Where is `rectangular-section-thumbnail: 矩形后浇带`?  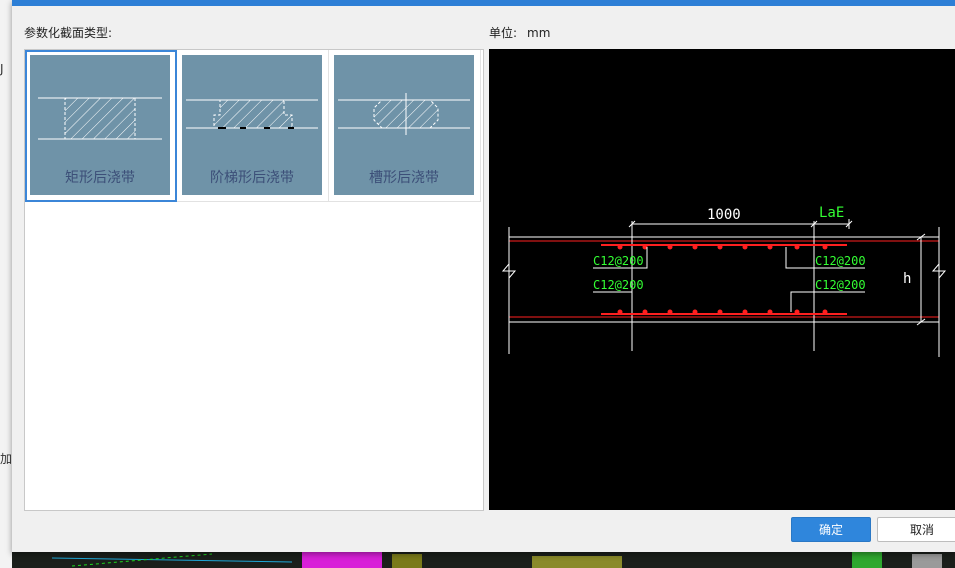 rectangular-section-thumbnail: 矩形后浇带 is located at coordinates (100, 125).